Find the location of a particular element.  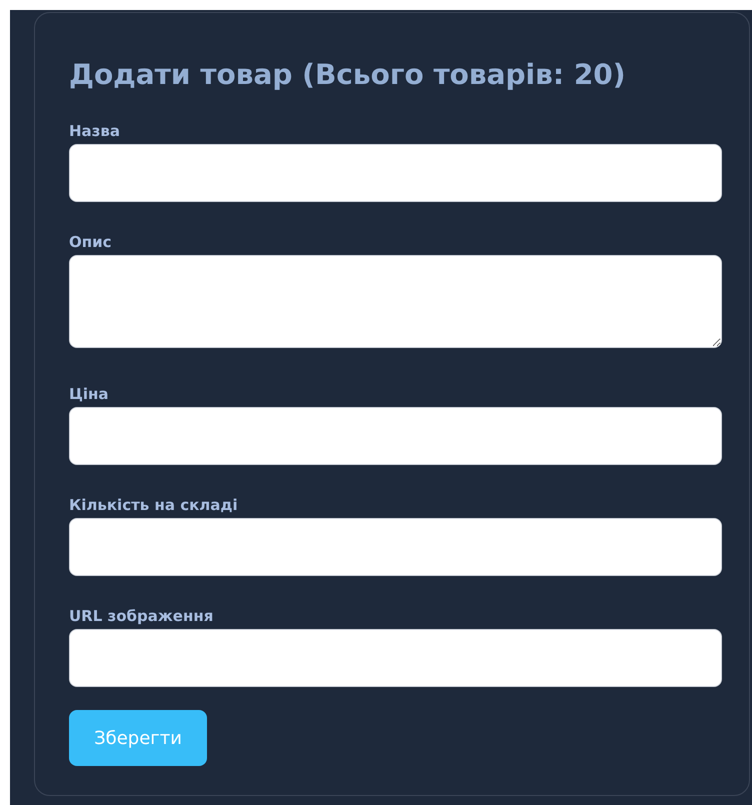

field-label: Кількість на складі is located at coordinates (154, 505).